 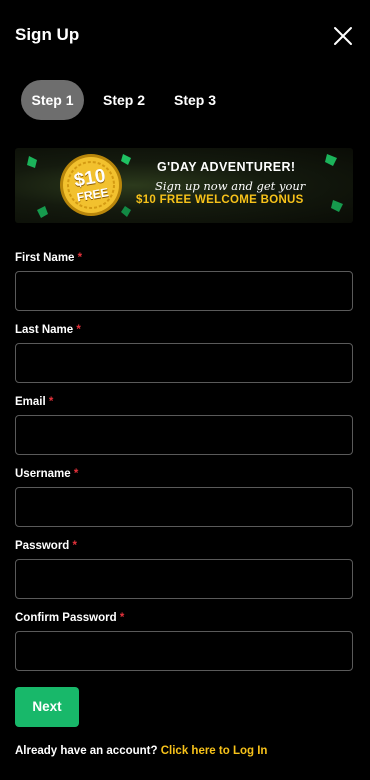 I want to click on next-button: Next, so click(x=47, y=707).